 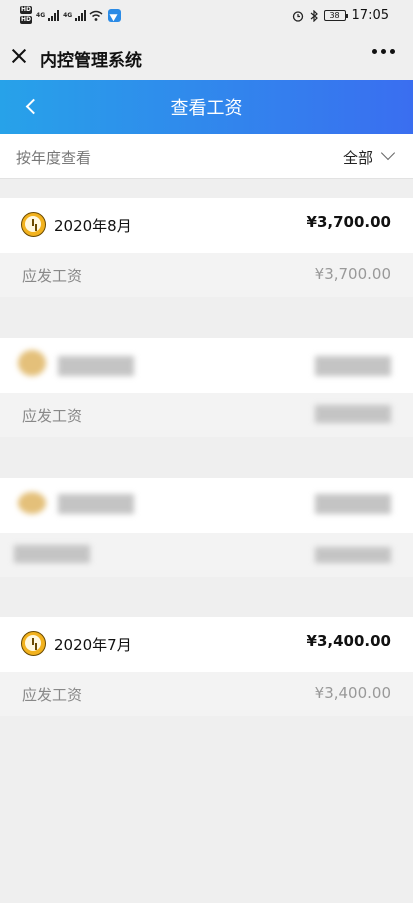 What do you see at coordinates (335, 15) in the screenshot?
I see `battery-icon: 38` at bounding box center [335, 15].